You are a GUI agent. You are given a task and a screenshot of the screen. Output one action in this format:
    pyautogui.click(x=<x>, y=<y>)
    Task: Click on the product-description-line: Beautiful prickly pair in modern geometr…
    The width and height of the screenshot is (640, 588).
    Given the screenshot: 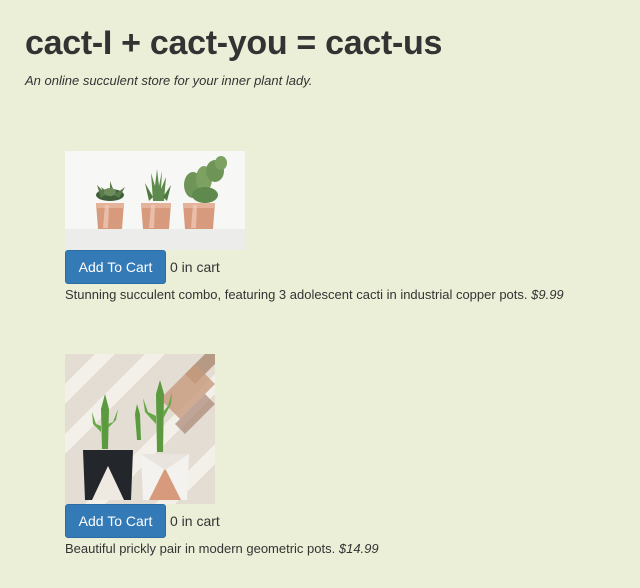 What is the action you would take?
    pyautogui.click(x=222, y=549)
    